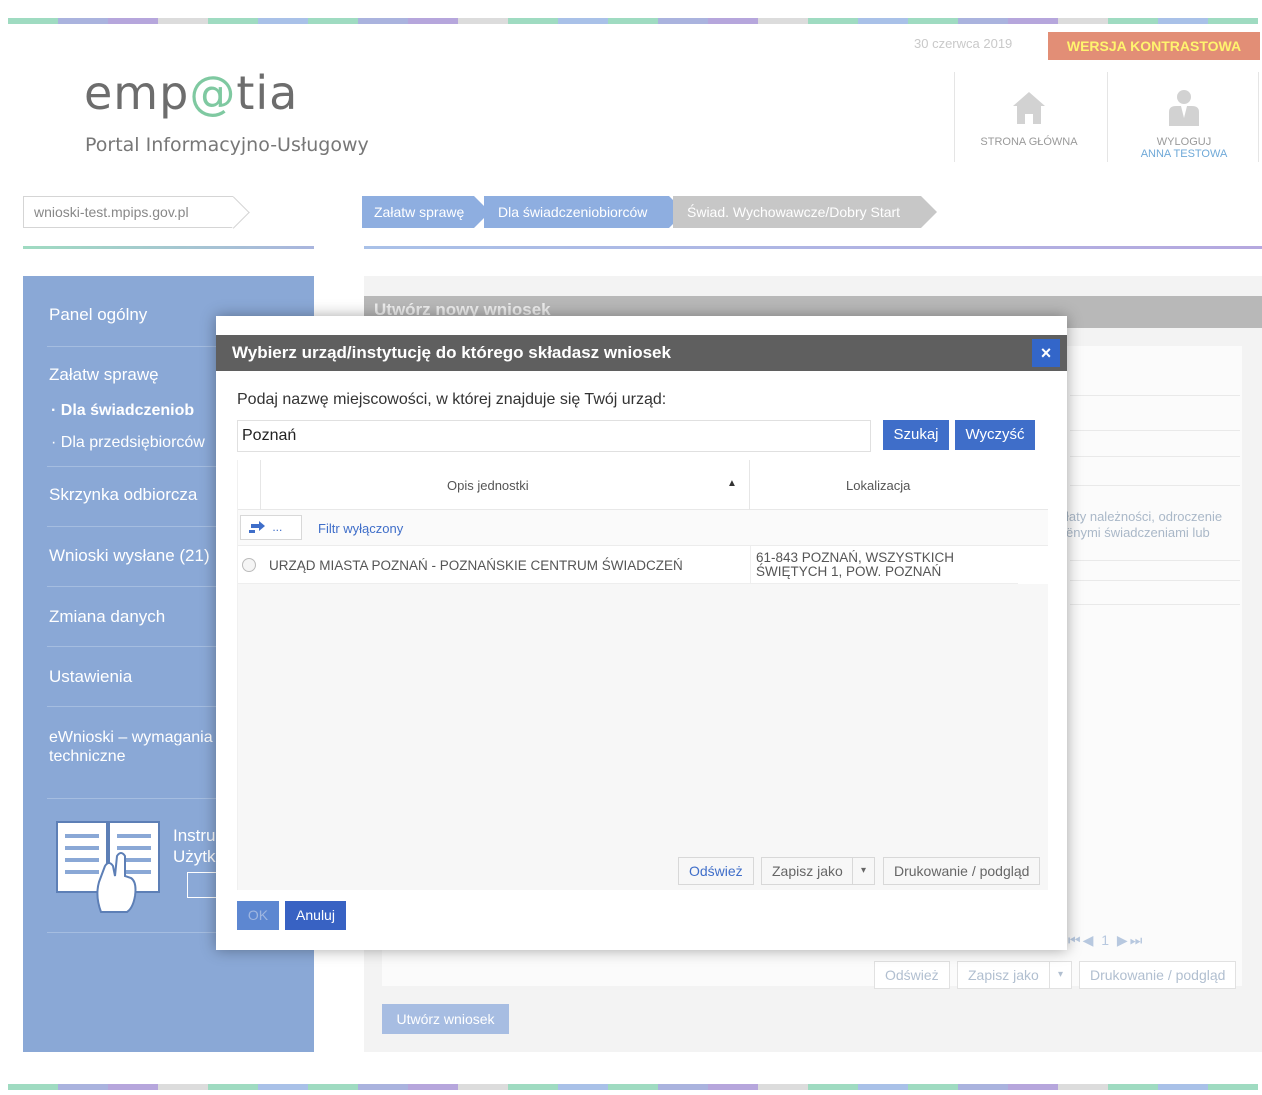 This screenshot has width=1262, height=1095. What do you see at coordinates (1106, 940) in the screenshot?
I see `pagination: ⏮◀ 1 ▶⏭` at bounding box center [1106, 940].